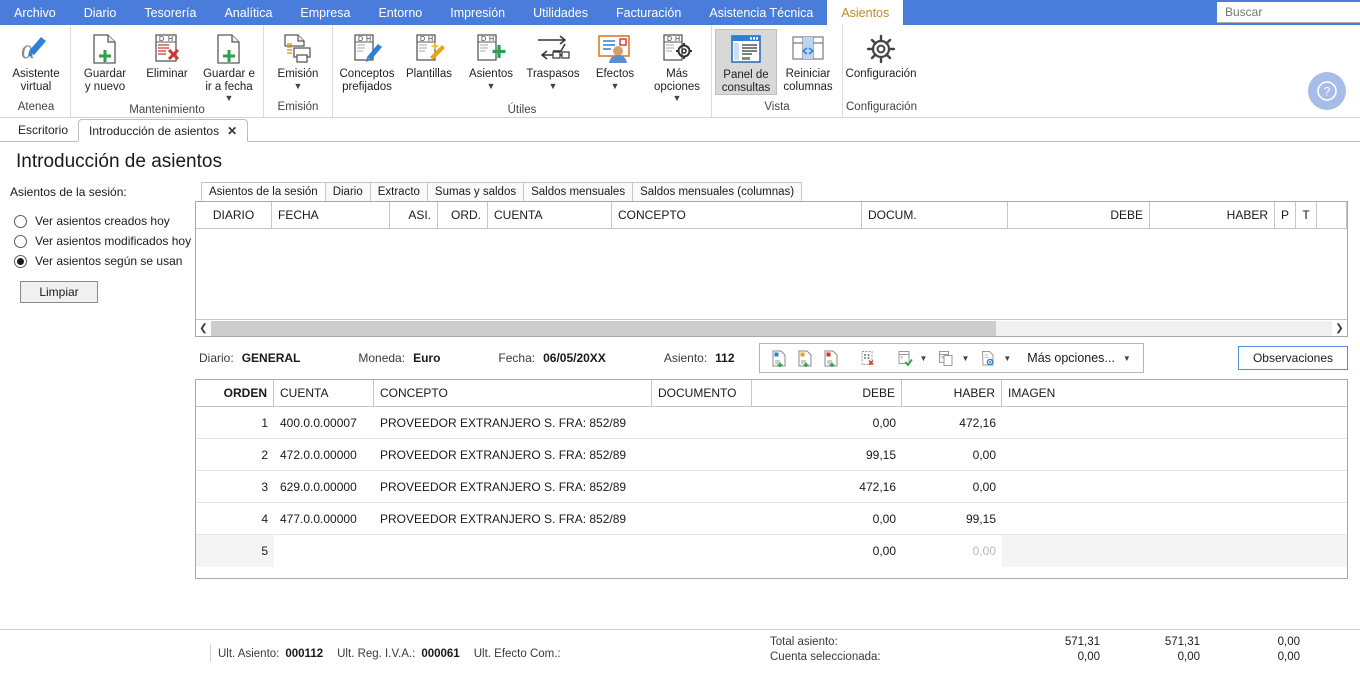 This screenshot has width=1360, height=673. I want to click on cell-orden-container: 4, so click(235, 518).